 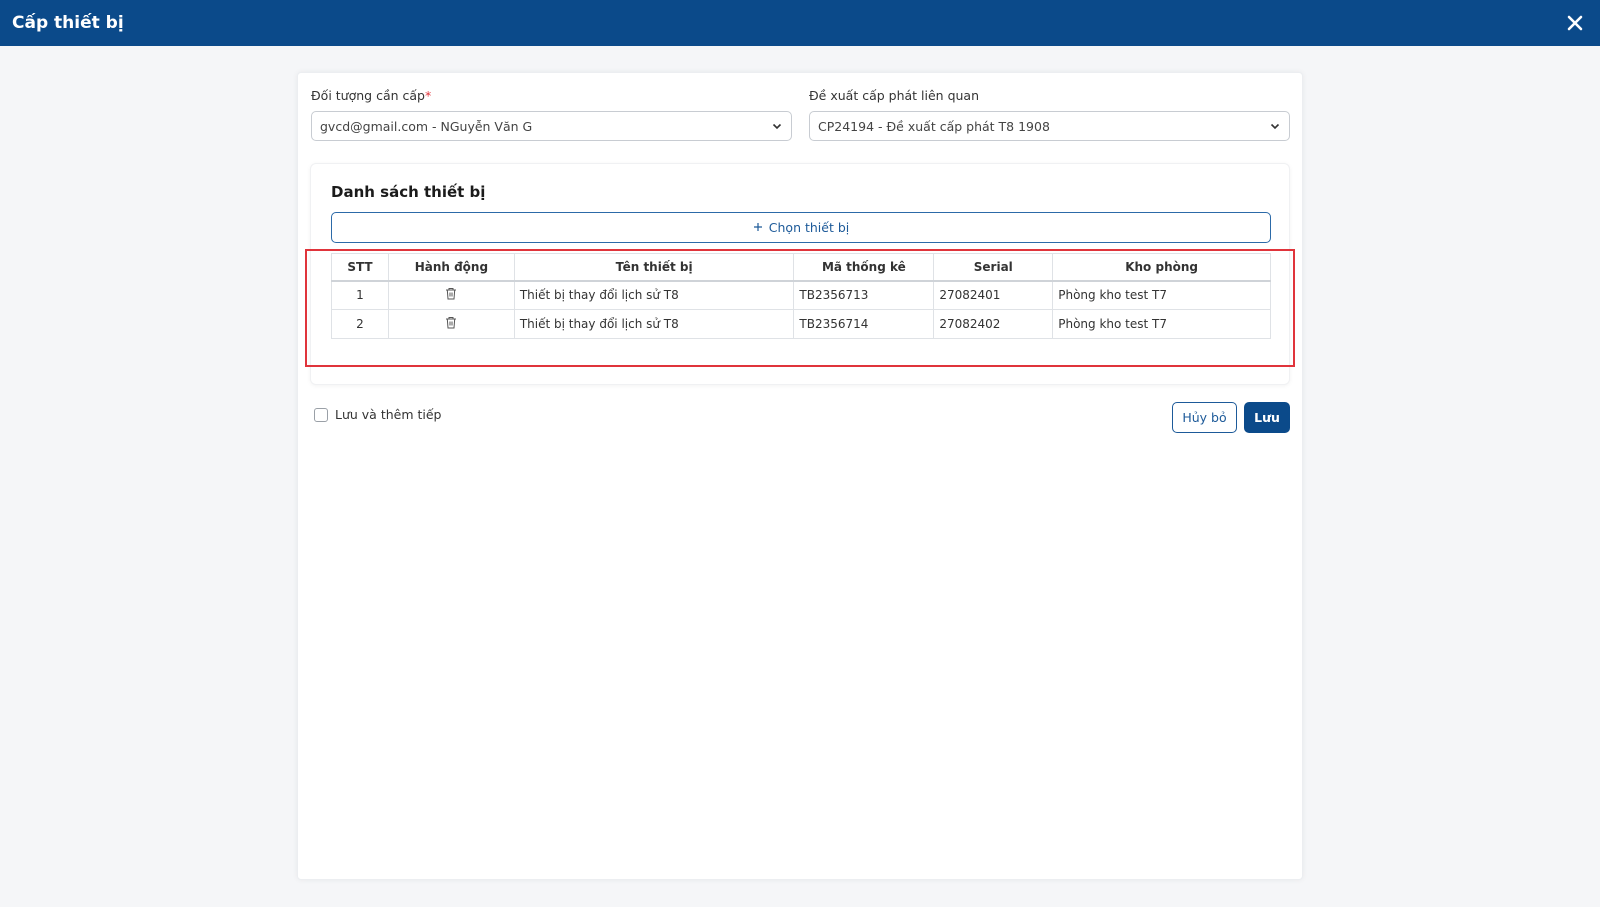 What do you see at coordinates (993, 267) in the screenshot?
I see `col-serial: Serial` at bounding box center [993, 267].